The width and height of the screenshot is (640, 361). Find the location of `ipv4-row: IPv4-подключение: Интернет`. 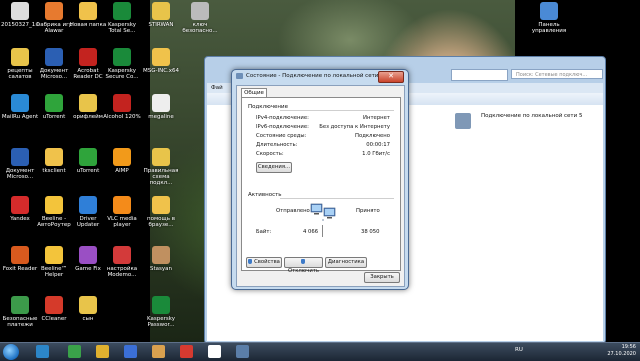

ipv4-row: IPv4-подключение: Интернет is located at coordinates (323, 118).